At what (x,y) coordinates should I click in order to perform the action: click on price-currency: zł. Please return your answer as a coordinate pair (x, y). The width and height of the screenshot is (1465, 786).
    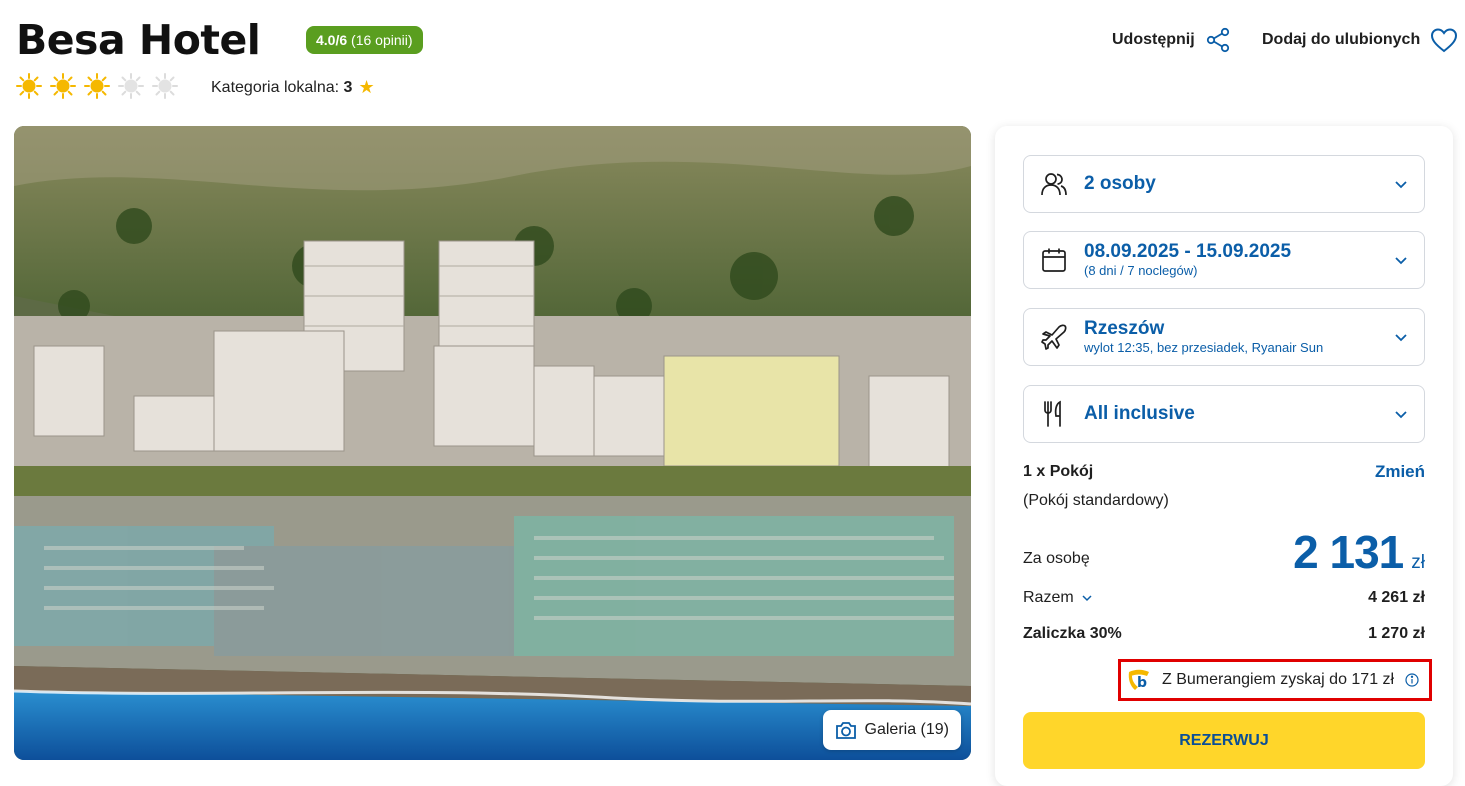
    Looking at the image, I should click on (1418, 562).